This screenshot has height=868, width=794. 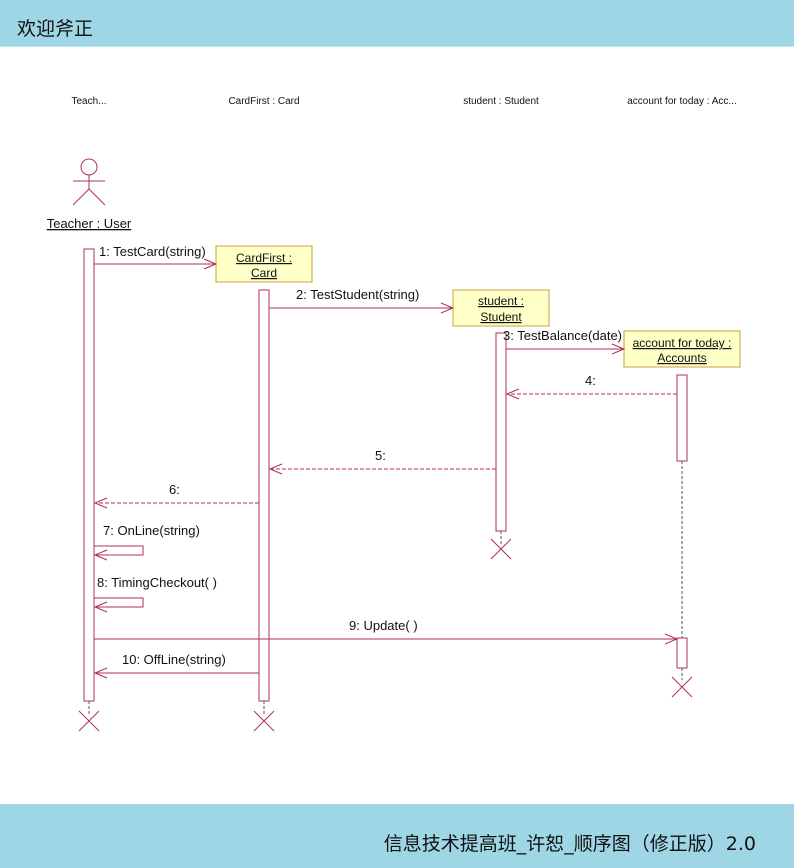 What do you see at coordinates (55, 29) in the screenshot?
I see `header-title: 欢迎斧正` at bounding box center [55, 29].